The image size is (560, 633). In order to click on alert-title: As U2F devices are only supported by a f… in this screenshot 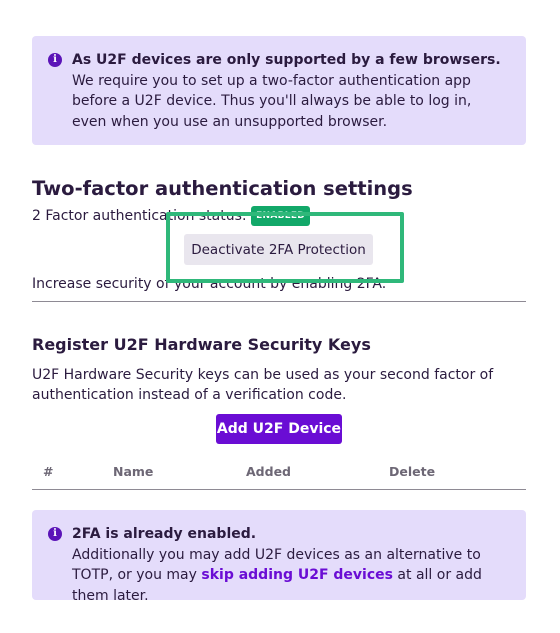, I will do `click(286, 60)`.